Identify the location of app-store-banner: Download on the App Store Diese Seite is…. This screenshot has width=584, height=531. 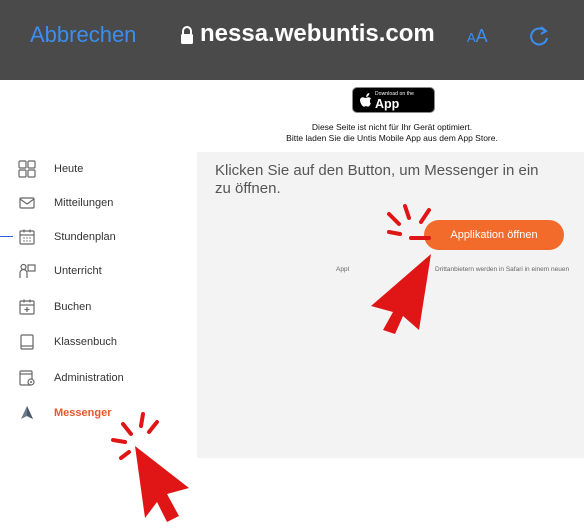
(292, 116).